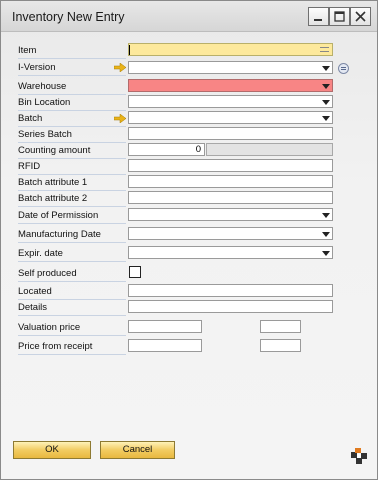  What do you see at coordinates (230, 290) in the screenshot?
I see `located-input` at bounding box center [230, 290].